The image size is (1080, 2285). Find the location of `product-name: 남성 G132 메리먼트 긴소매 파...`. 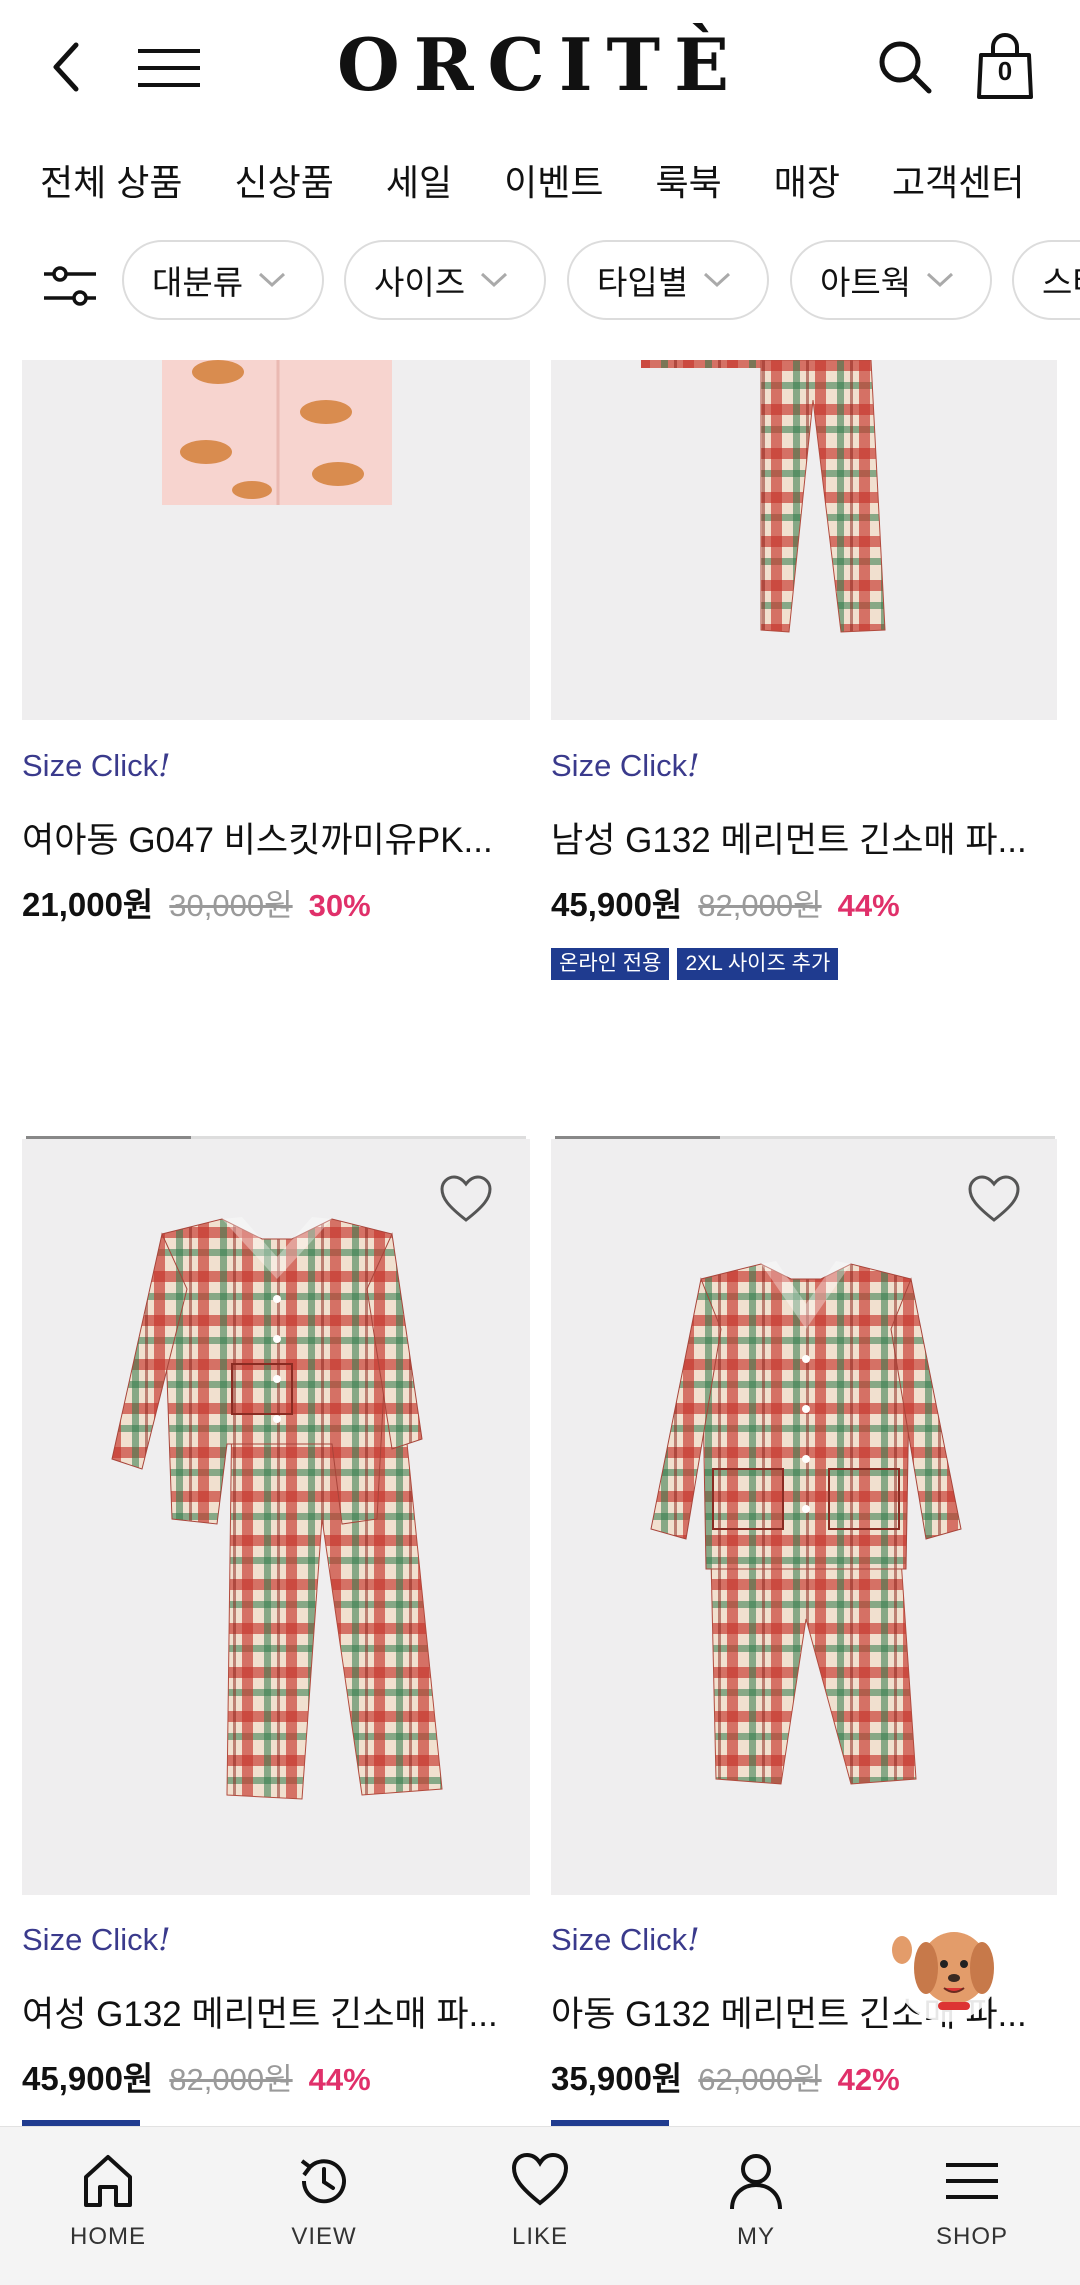

product-name: 남성 G132 메리먼트 긴소매 파... is located at coordinates (804, 837).